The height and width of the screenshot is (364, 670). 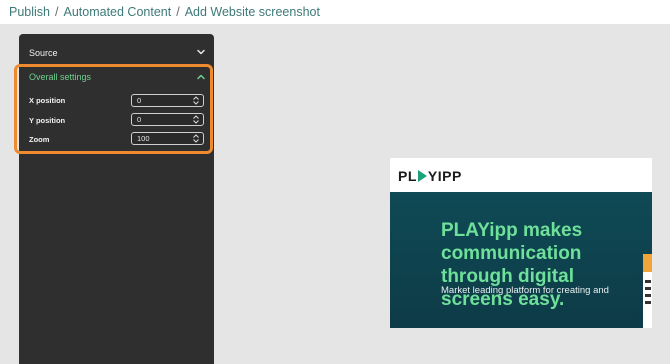 What do you see at coordinates (167, 100) in the screenshot?
I see `x-position-input: 0` at bounding box center [167, 100].